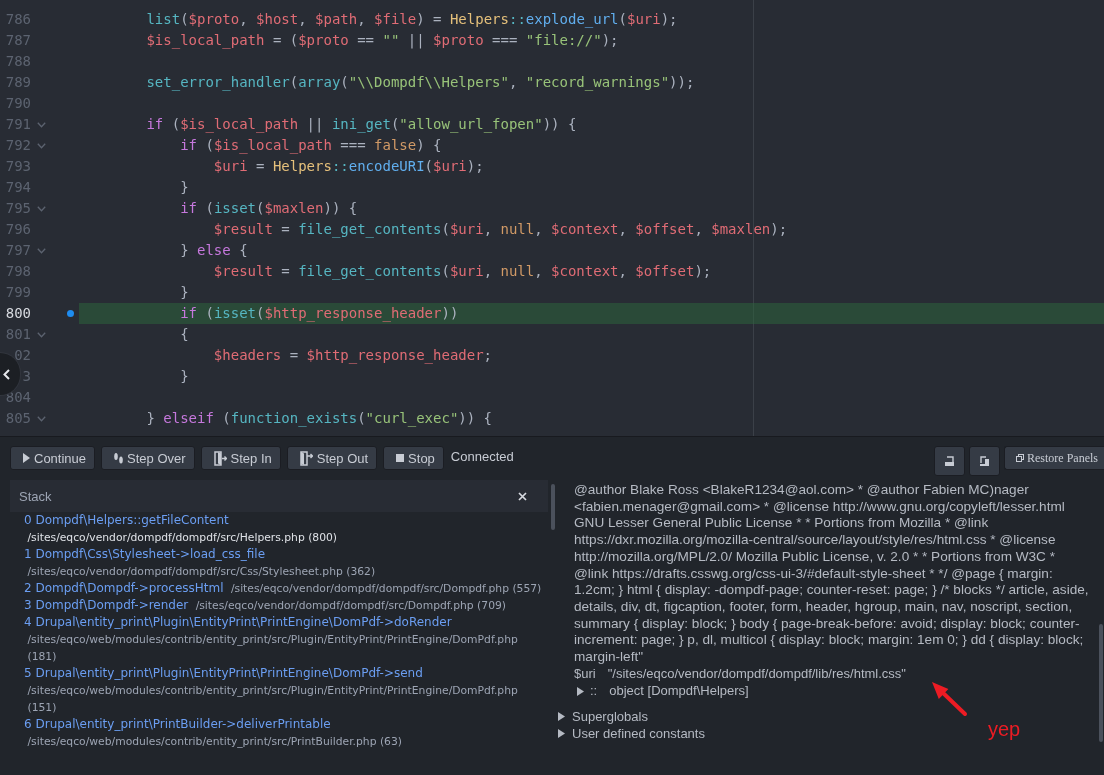 The image size is (1104, 775). Describe the element at coordinates (361, 124) in the screenshot. I see `code-line: if ($is_local_path || ini_get("allow_url_fopen")) {` at that location.